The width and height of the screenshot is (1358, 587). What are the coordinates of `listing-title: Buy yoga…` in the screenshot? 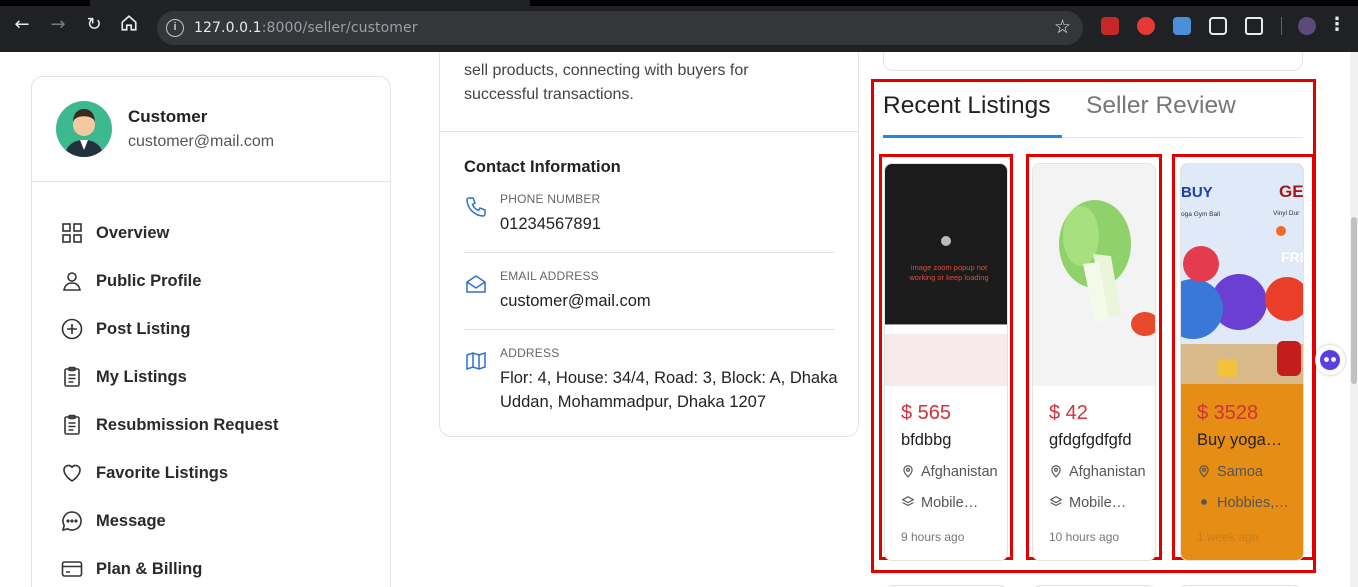 It's located at (1240, 440).